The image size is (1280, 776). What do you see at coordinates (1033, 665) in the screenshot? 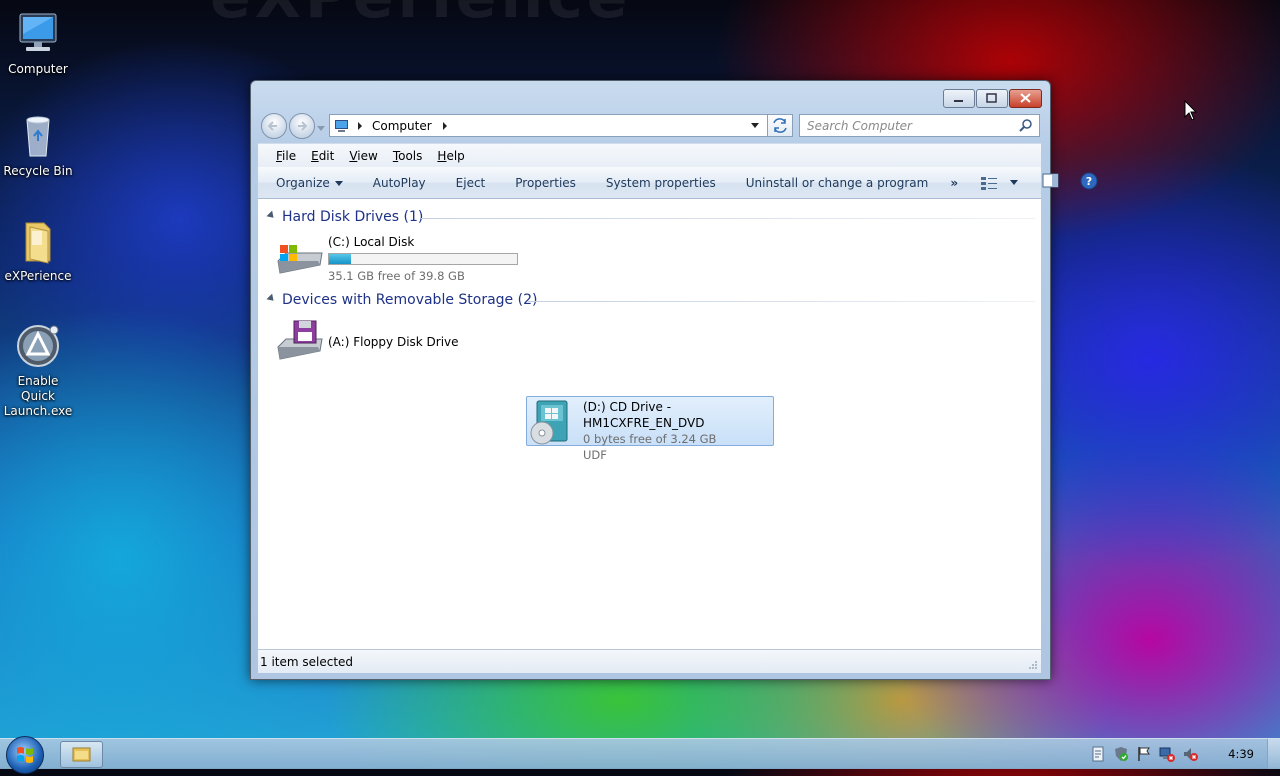
I see `resize-grip-icon` at bounding box center [1033, 665].